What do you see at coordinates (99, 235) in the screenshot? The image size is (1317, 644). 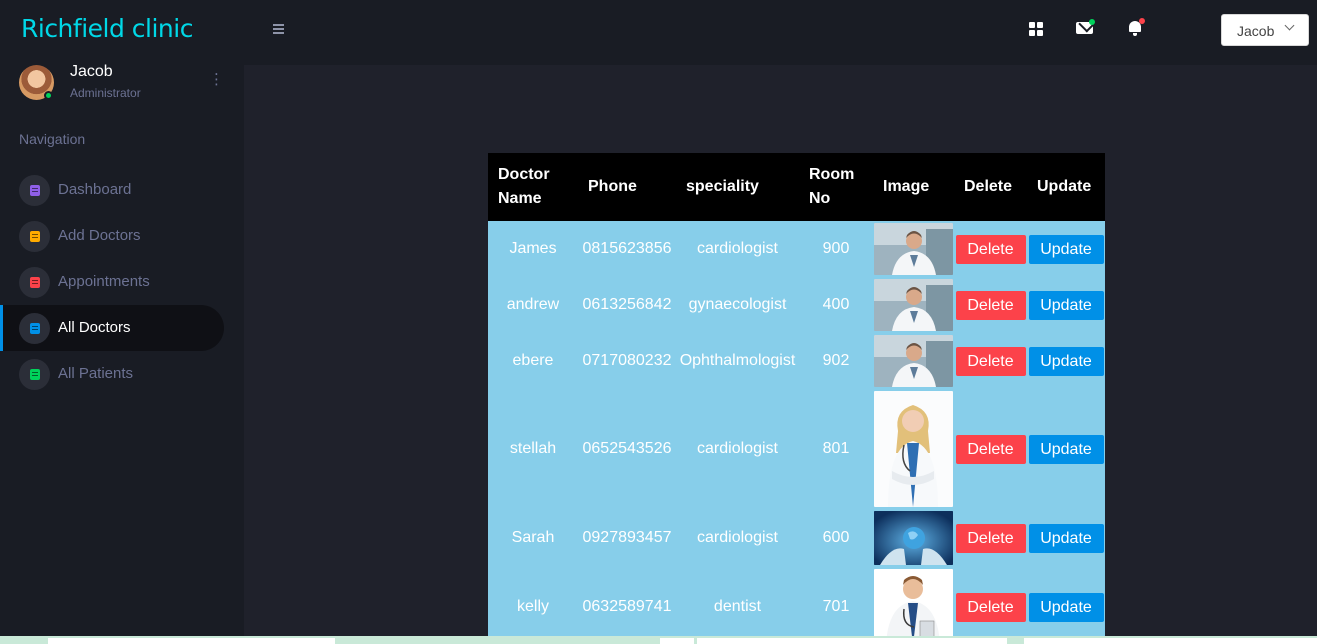 I see `sidebar-item-label: Add Doctors` at bounding box center [99, 235].